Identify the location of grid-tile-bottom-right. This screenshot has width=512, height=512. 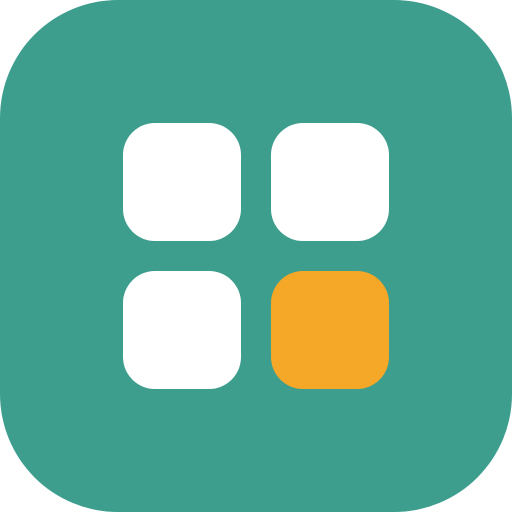
(330, 330).